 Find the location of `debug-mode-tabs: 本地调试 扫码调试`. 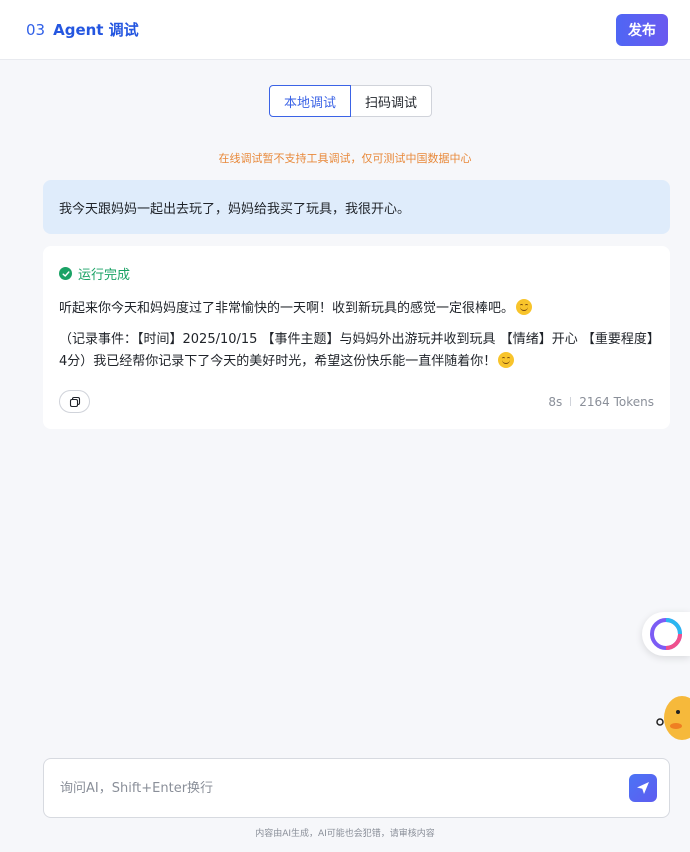

debug-mode-tabs: 本地调试 扫码调试 is located at coordinates (351, 101).